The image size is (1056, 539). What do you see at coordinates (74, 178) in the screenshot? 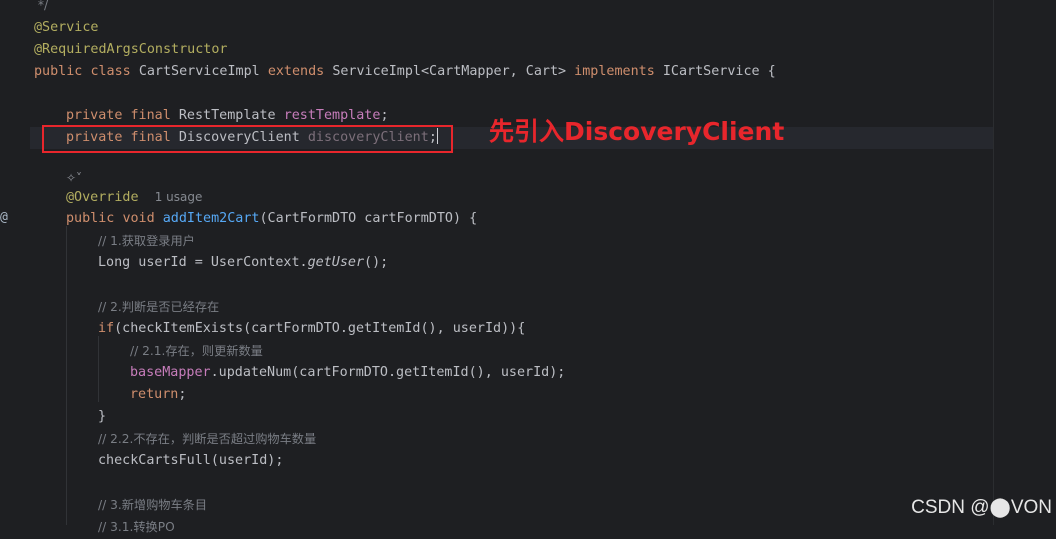
I see `sparkle-icon: ✧˅` at bounding box center [74, 178].